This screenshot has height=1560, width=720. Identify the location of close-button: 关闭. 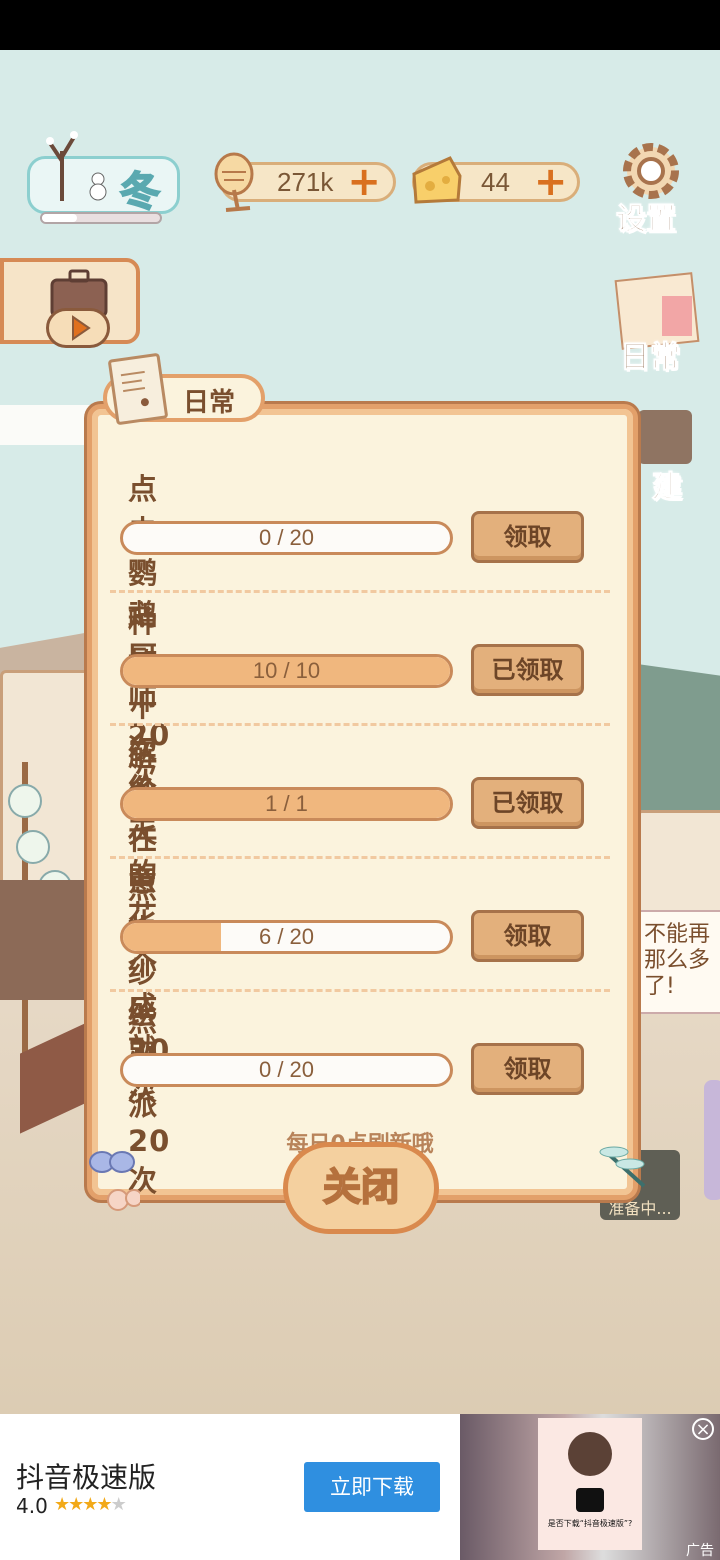
(361, 1188).